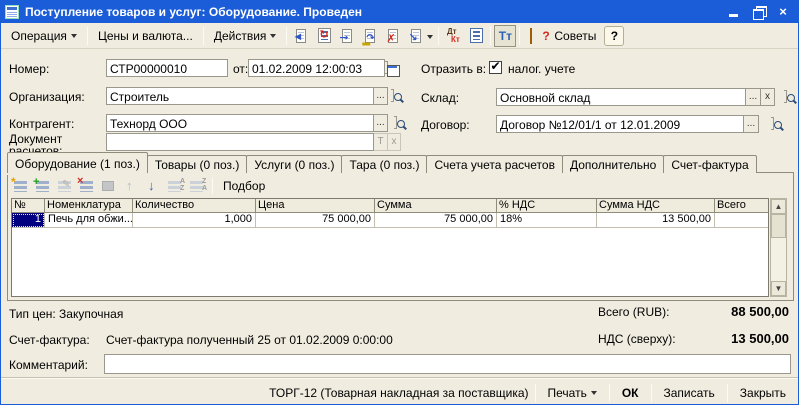  What do you see at coordinates (621, 97) in the screenshot?
I see `warehouse-input: Основной склад` at bounding box center [621, 97].